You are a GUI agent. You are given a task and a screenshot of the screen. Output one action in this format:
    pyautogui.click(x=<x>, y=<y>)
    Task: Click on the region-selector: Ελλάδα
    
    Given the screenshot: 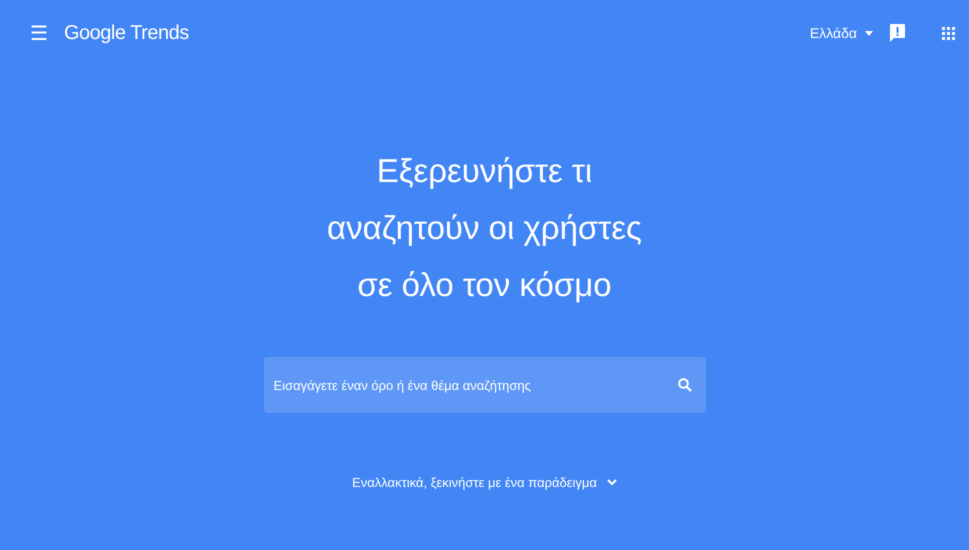 What is the action you would take?
    pyautogui.click(x=841, y=33)
    